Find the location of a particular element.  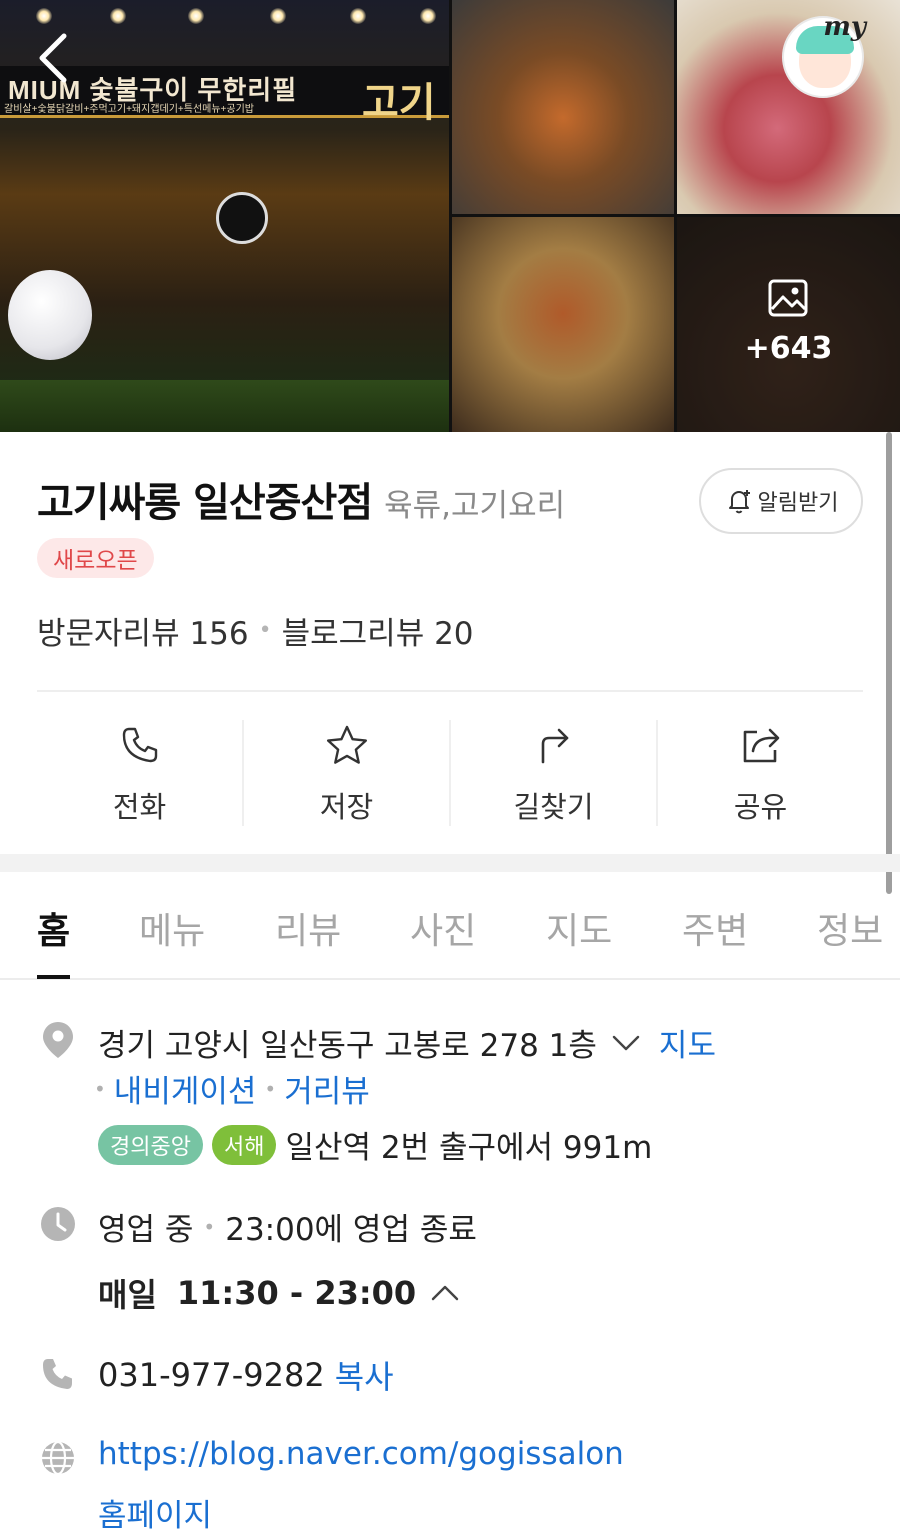

call-label: 전화 is located at coordinates (139, 807).